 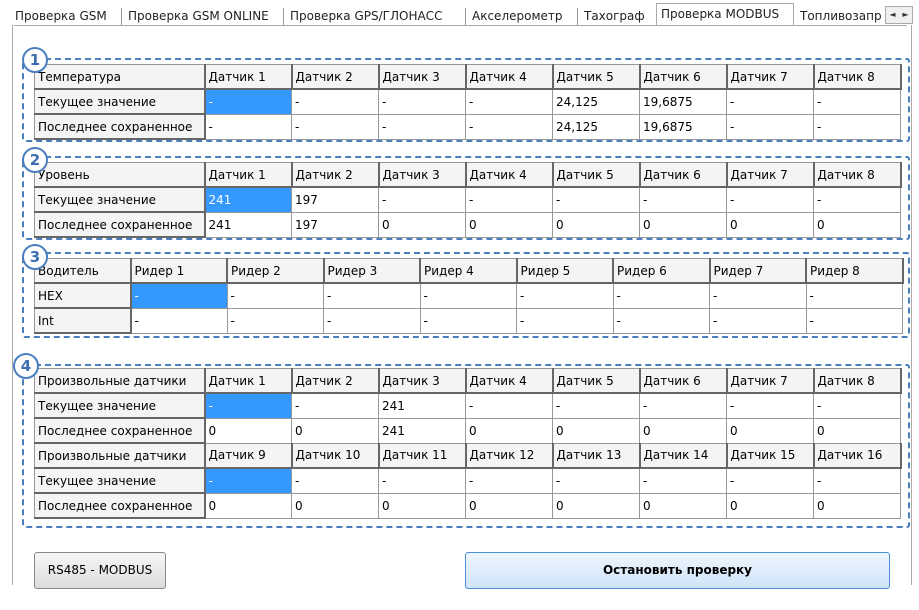 What do you see at coordinates (905, 15) in the screenshot?
I see `chevron-right-icon: ►` at bounding box center [905, 15].